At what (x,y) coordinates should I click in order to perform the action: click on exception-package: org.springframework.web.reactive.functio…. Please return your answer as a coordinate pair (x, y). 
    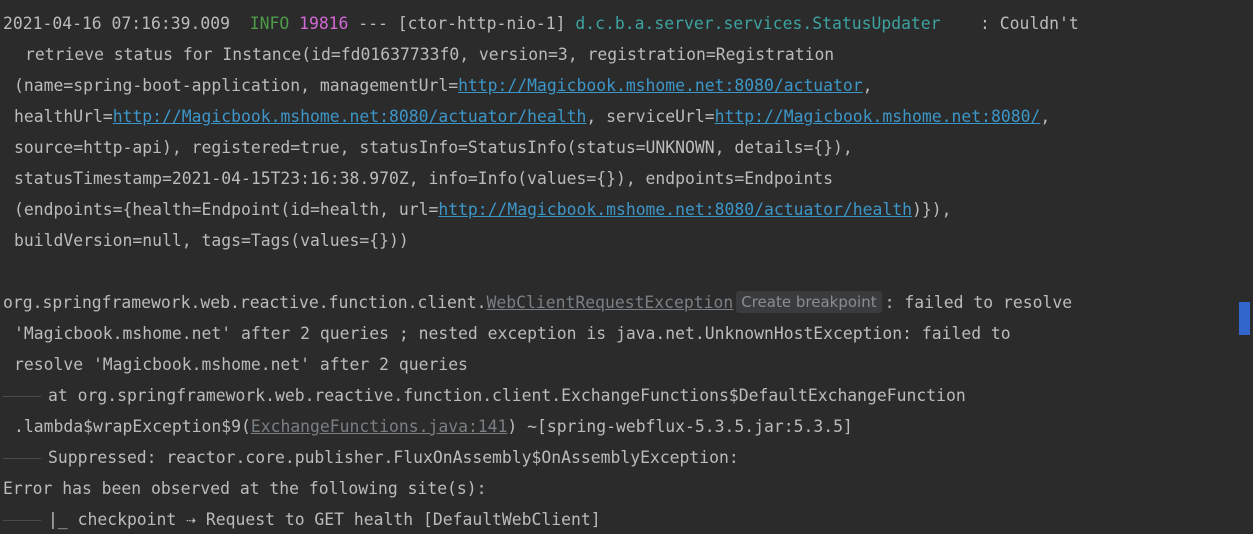
    Looking at the image, I should click on (245, 302).